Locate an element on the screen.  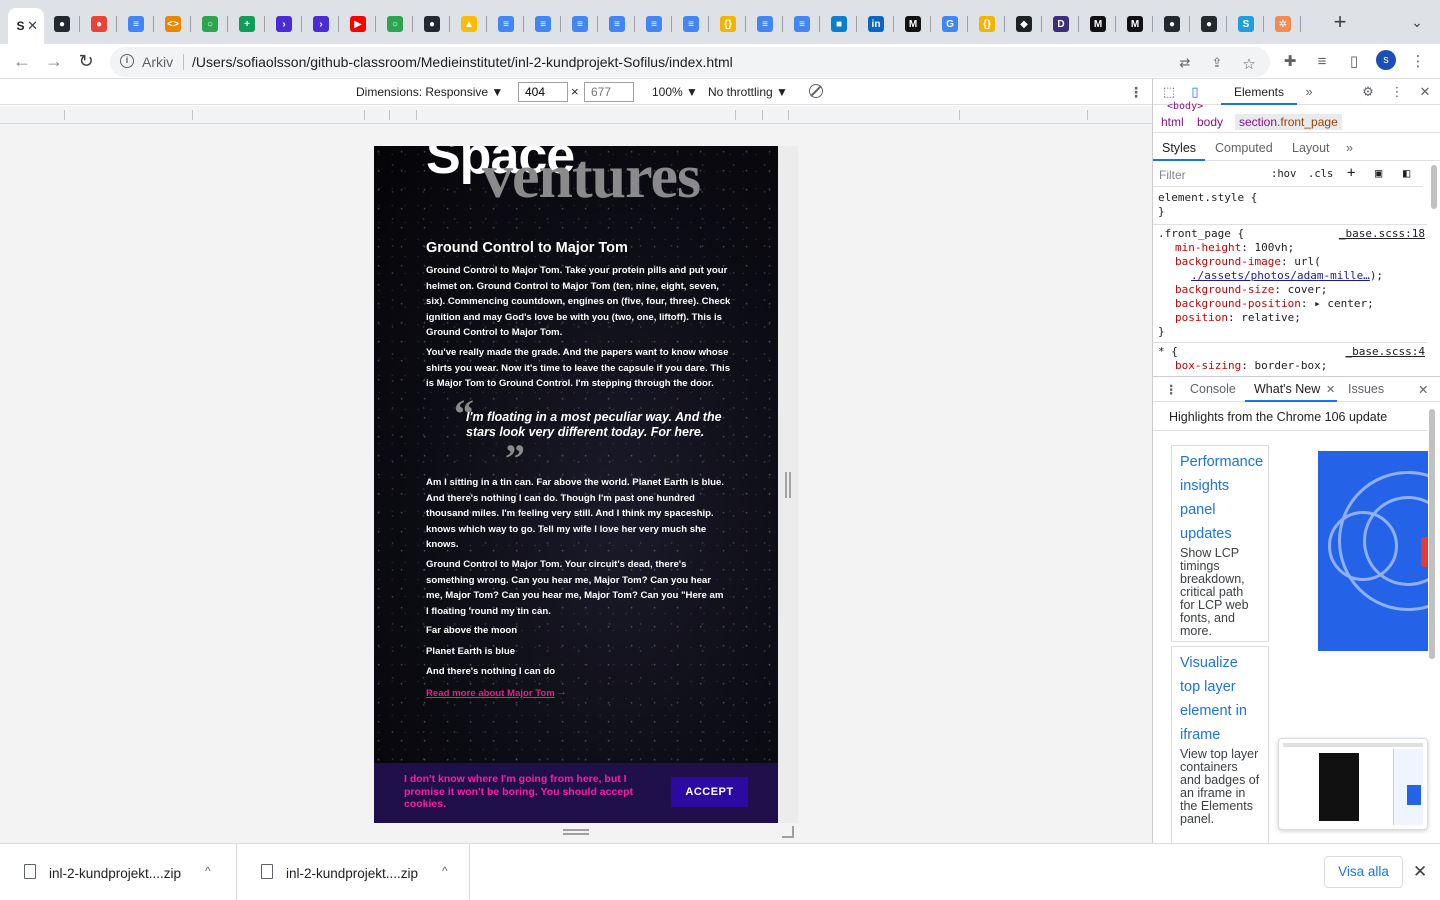
translate-icon: ⇄ is located at coordinates (1185, 63).